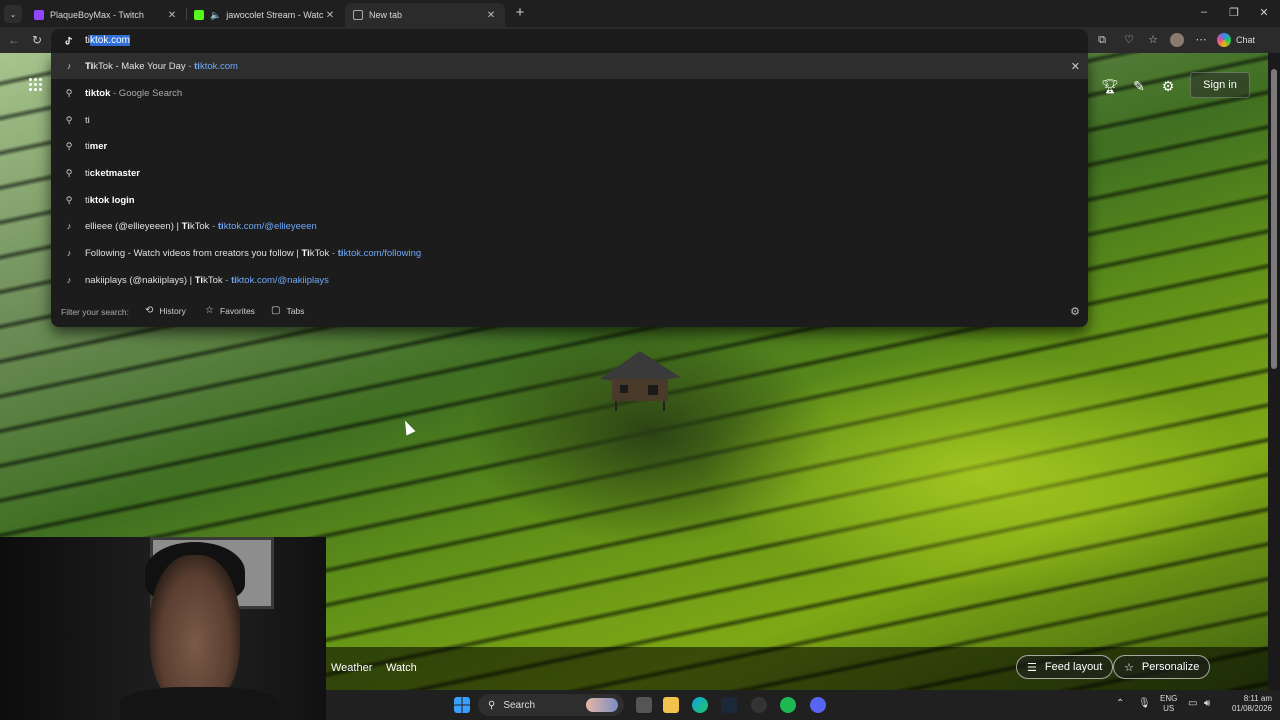 Image resolution: width=1280 pixels, height=720 pixels. Describe the element at coordinates (1075, 66) in the screenshot. I see `remove-suggestion-icon: ✕` at that location.